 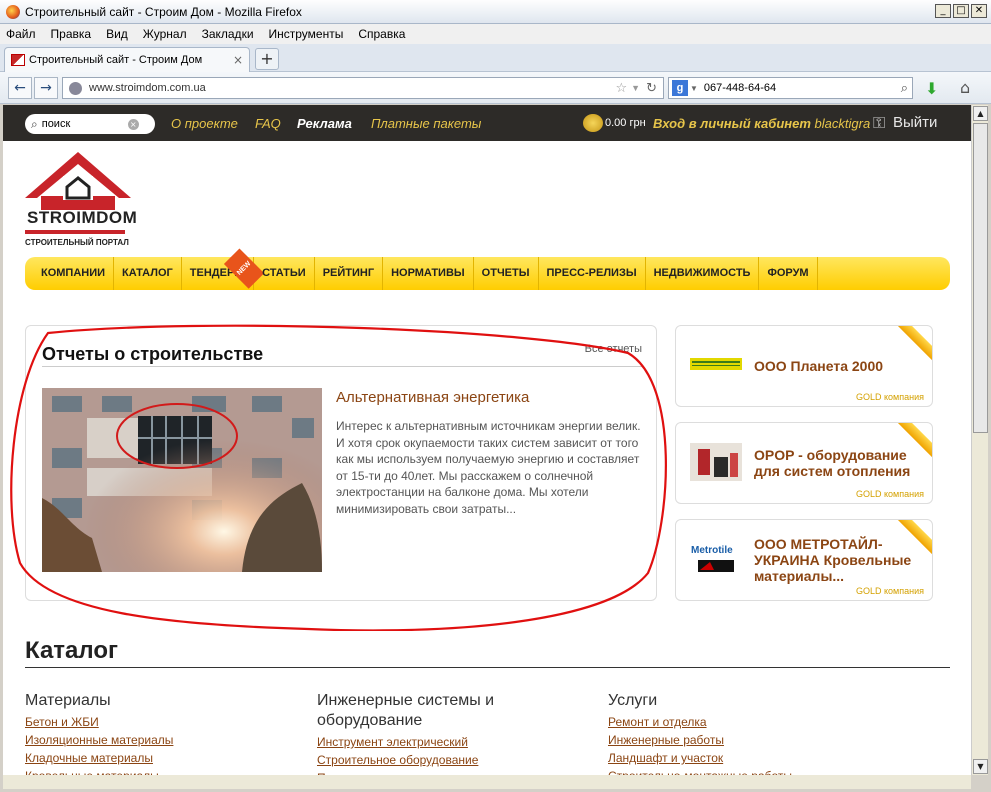 I want to click on logo-subtitle: СТРОИТЕЛЬНЫЙ ПОРТАЛ, so click(x=77, y=242).